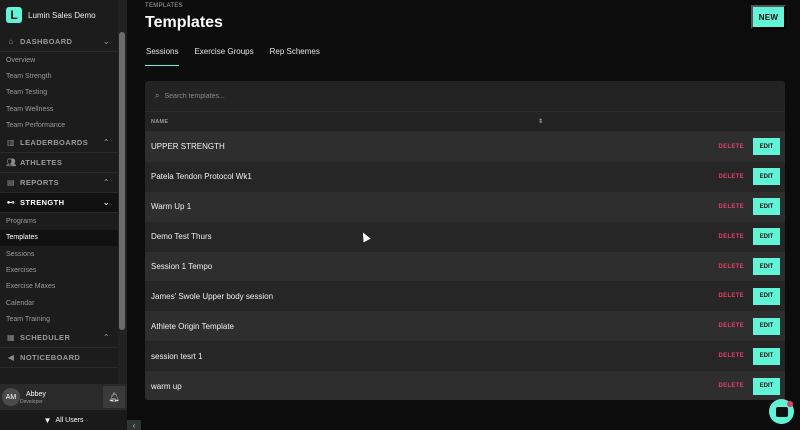 The height and width of the screenshot is (430, 800). What do you see at coordinates (59, 221) in the screenshot?
I see `sidebar-item-programs: Programs` at bounding box center [59, 221].